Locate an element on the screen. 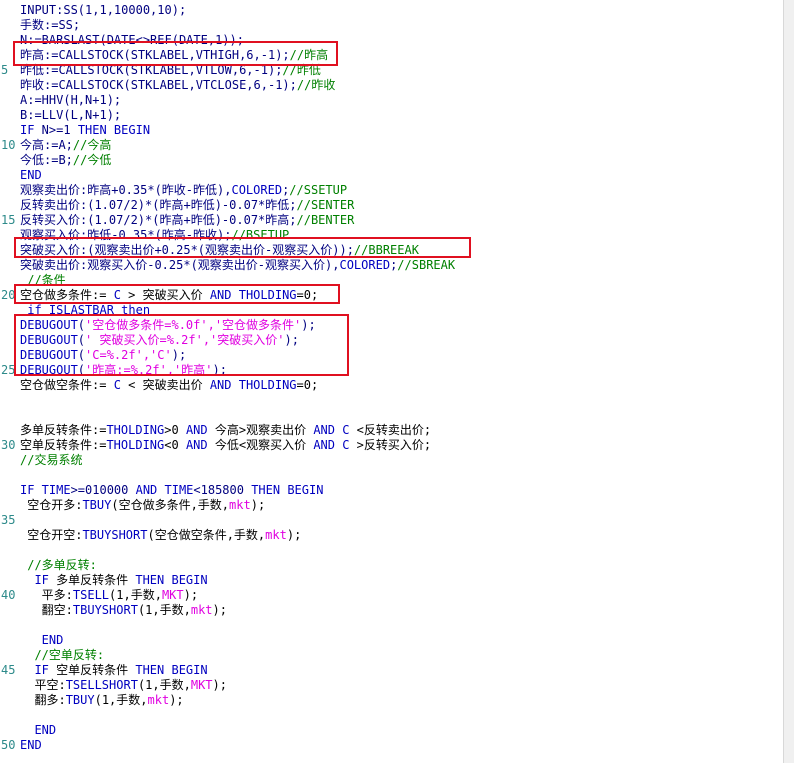 This screenshot has width=794, height=763. code-line: 35 is located at coordinates (392, 520).